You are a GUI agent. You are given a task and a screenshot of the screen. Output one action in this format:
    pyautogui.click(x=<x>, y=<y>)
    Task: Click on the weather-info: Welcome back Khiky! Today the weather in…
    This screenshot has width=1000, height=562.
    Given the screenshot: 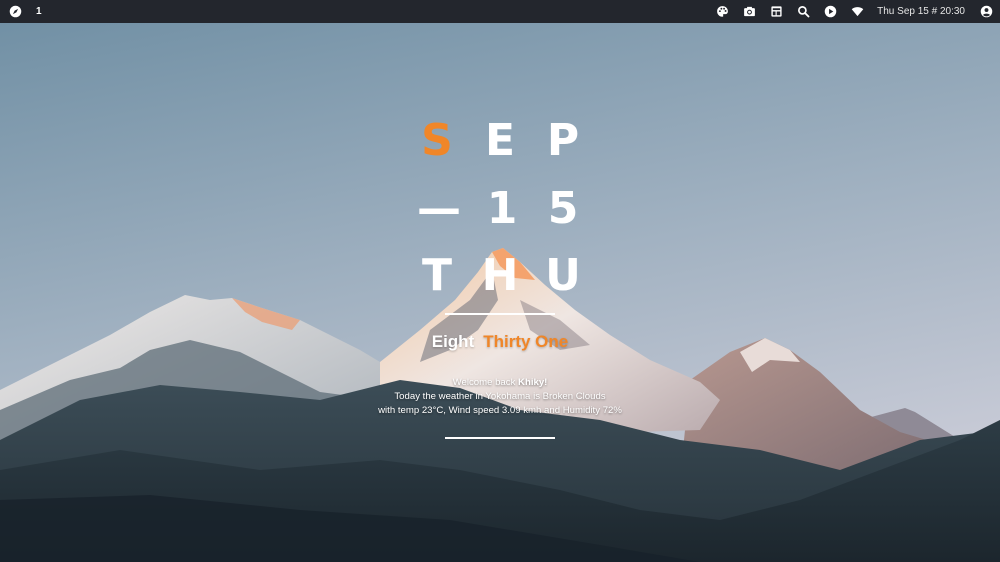 What is the action you would take?
    pyautogui.click(x=500, y=397)
    